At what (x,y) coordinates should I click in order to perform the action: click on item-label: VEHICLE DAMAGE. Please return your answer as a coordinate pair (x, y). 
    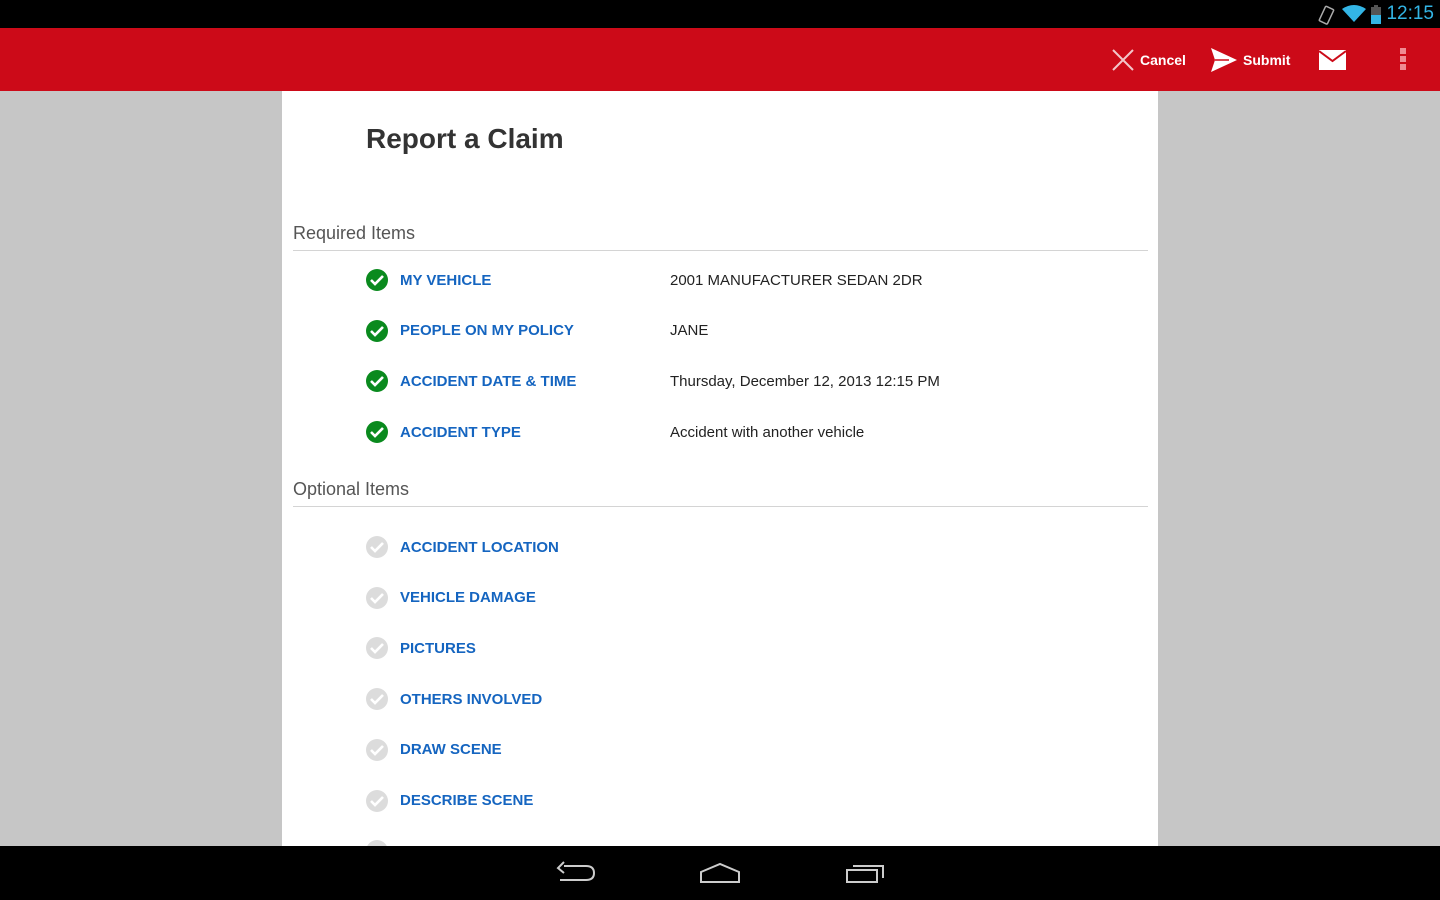
    Looking at the image, I should click on (468, 597).